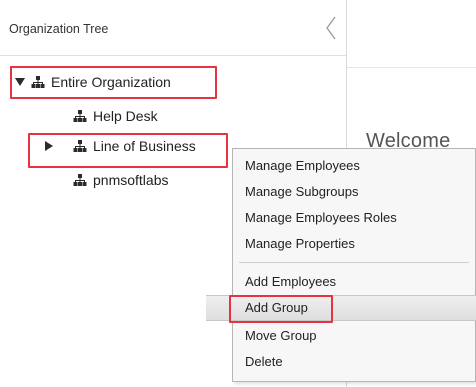 Image resolution: width=476 pixels, height=387 pixels. What do you see at coordinates (354, 244) in the screenshot?
I see `menu-item-manage-properties: Manage Properties` at bounding box center [354, 244].